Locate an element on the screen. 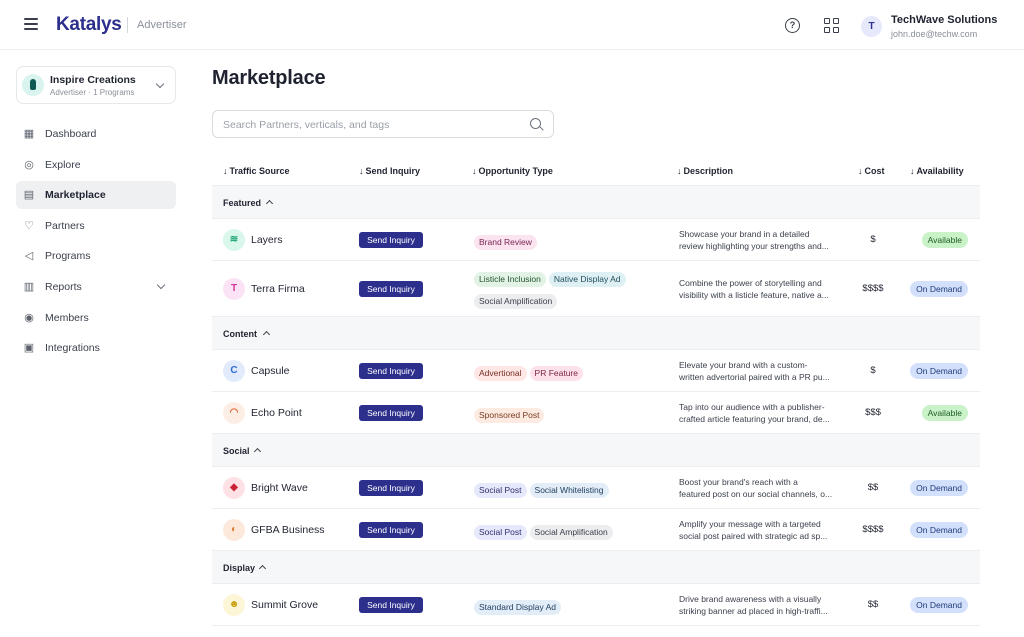 The image size is (1024, 637). column-opportunity-type: ↓ Opportunity Type is located at coordinates (512, 171).